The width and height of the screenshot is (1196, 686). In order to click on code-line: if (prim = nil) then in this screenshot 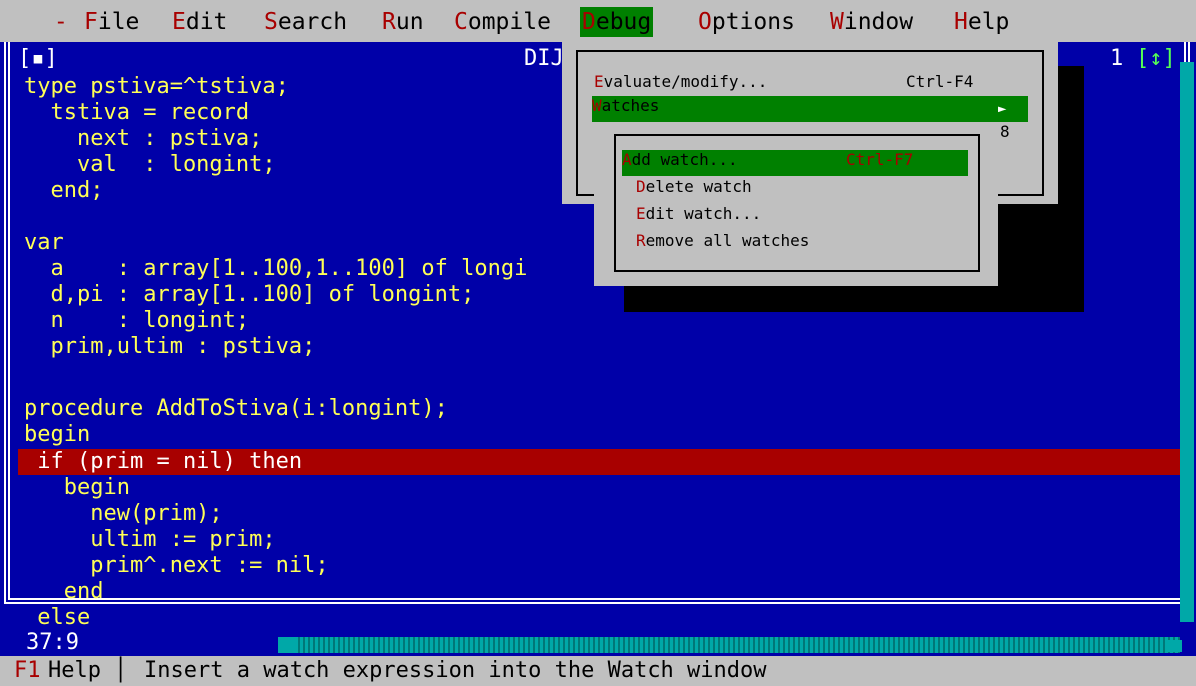, I will do `click(163, 461)`.